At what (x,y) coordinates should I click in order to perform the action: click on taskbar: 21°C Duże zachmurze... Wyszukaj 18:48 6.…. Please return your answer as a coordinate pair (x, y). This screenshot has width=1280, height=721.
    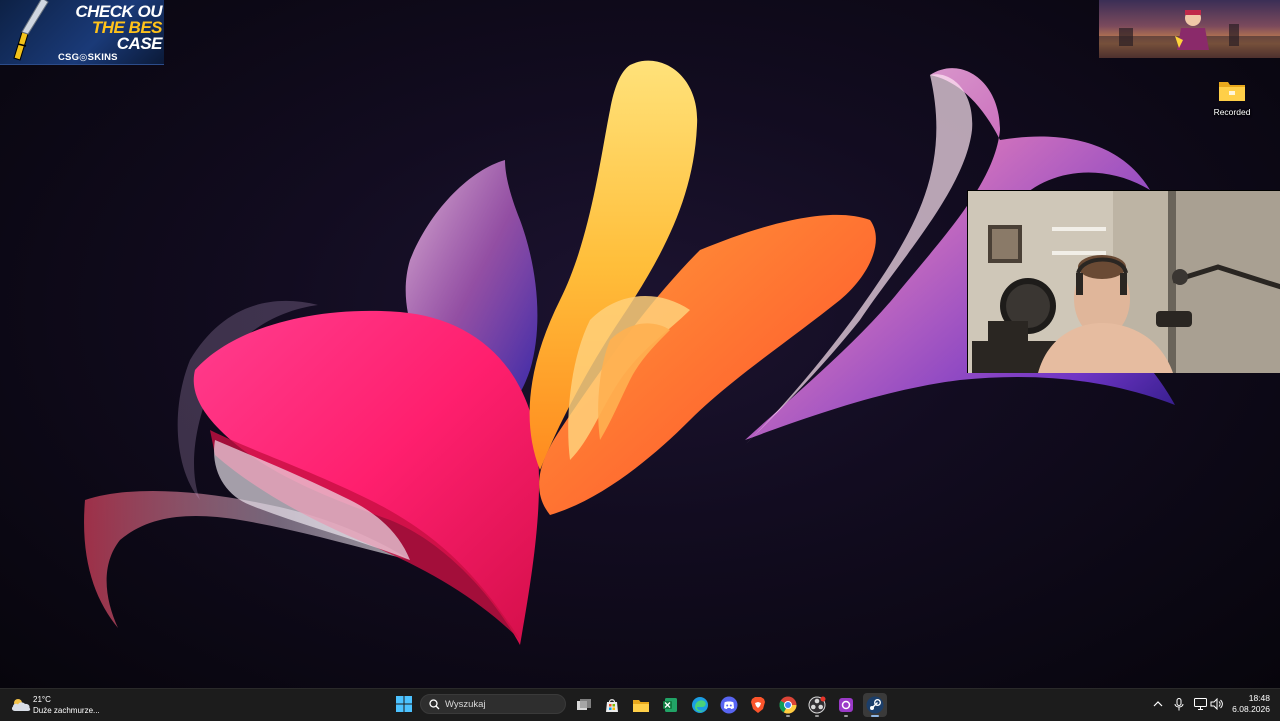
    Looking at the image, I should click on (640, 704).